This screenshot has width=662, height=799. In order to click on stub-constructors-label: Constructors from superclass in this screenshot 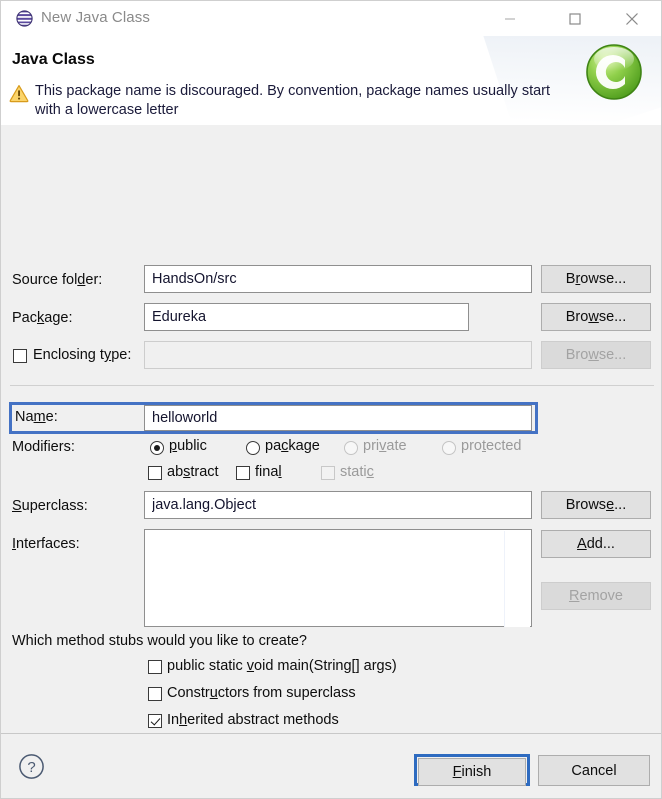, I will do `click(261, 693)`.